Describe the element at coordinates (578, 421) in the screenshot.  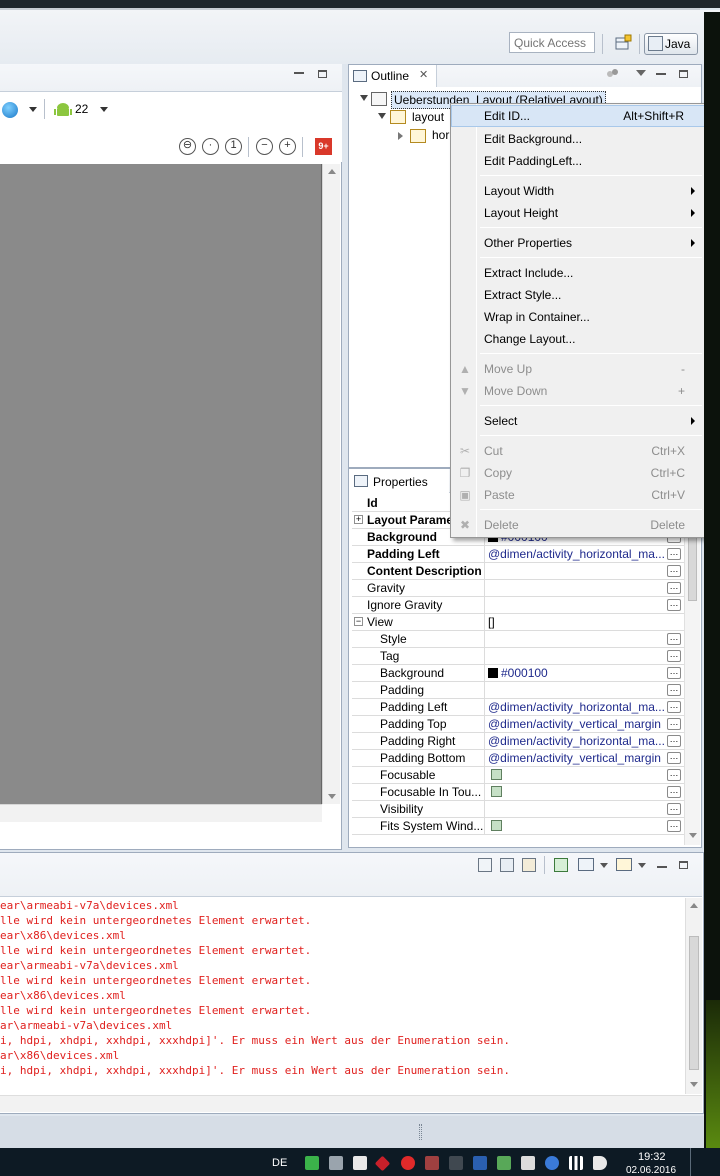
I see `menu-item-select: Select` at that location.